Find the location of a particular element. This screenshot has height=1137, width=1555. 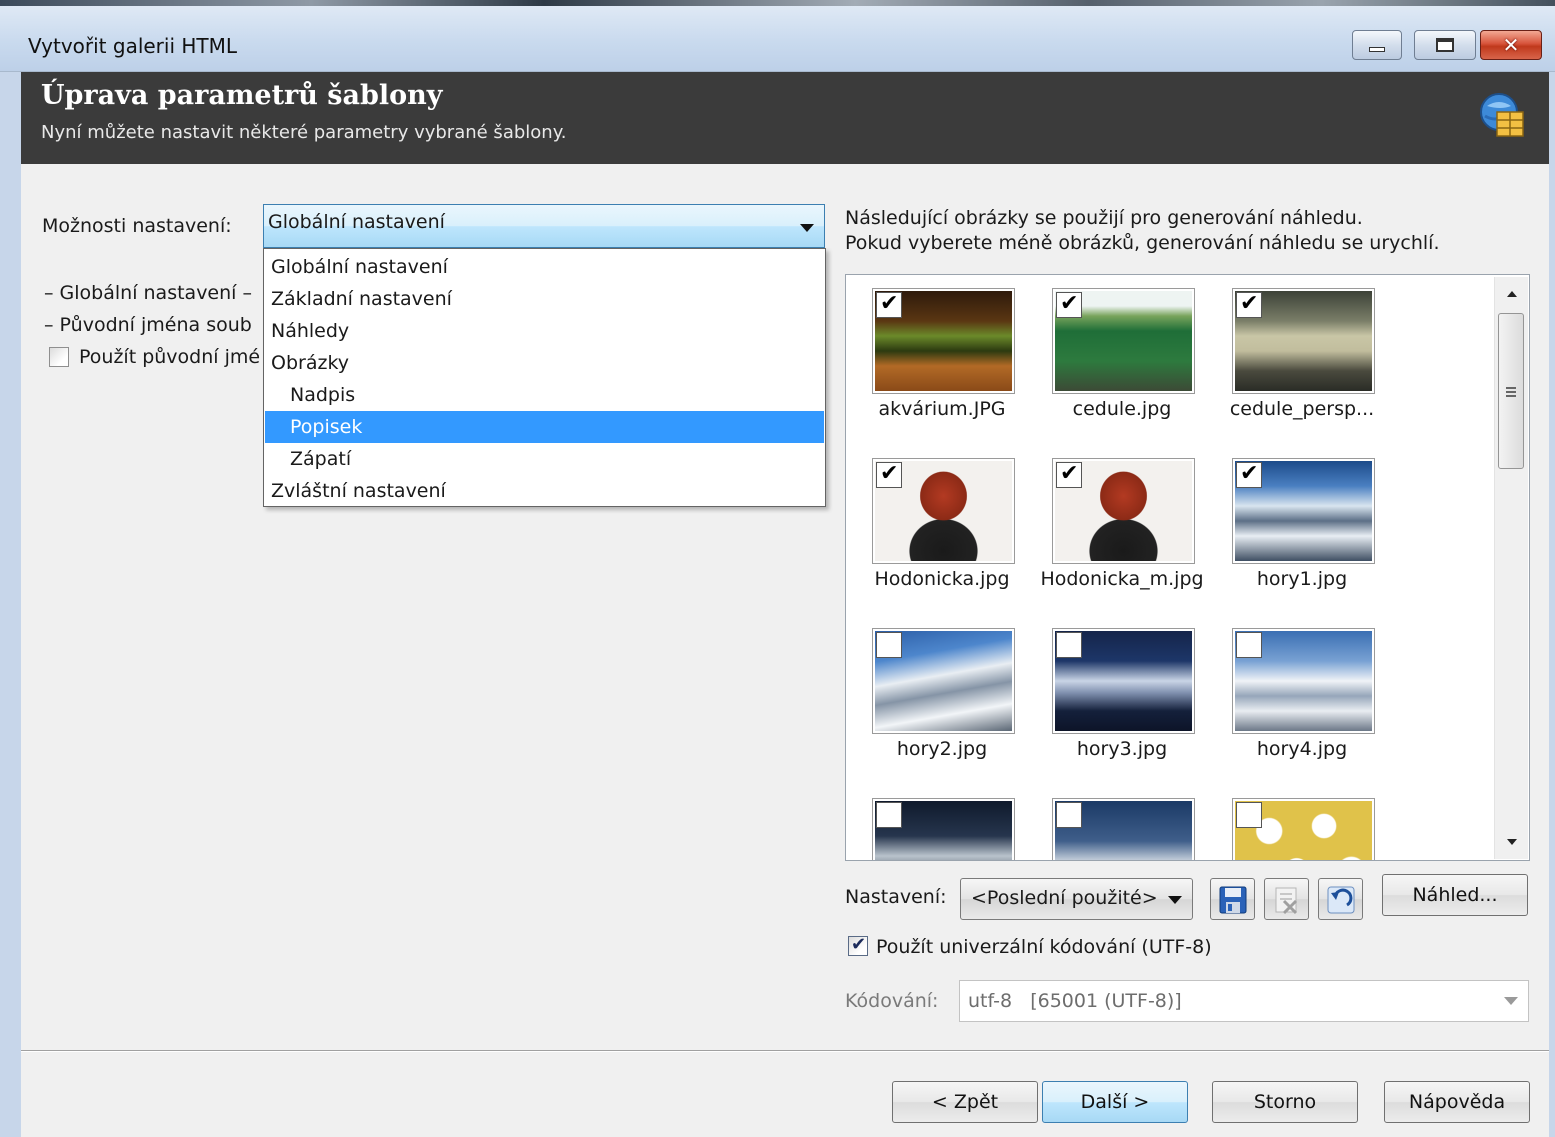

maximize-icon is located at coordinates (1445, 45).